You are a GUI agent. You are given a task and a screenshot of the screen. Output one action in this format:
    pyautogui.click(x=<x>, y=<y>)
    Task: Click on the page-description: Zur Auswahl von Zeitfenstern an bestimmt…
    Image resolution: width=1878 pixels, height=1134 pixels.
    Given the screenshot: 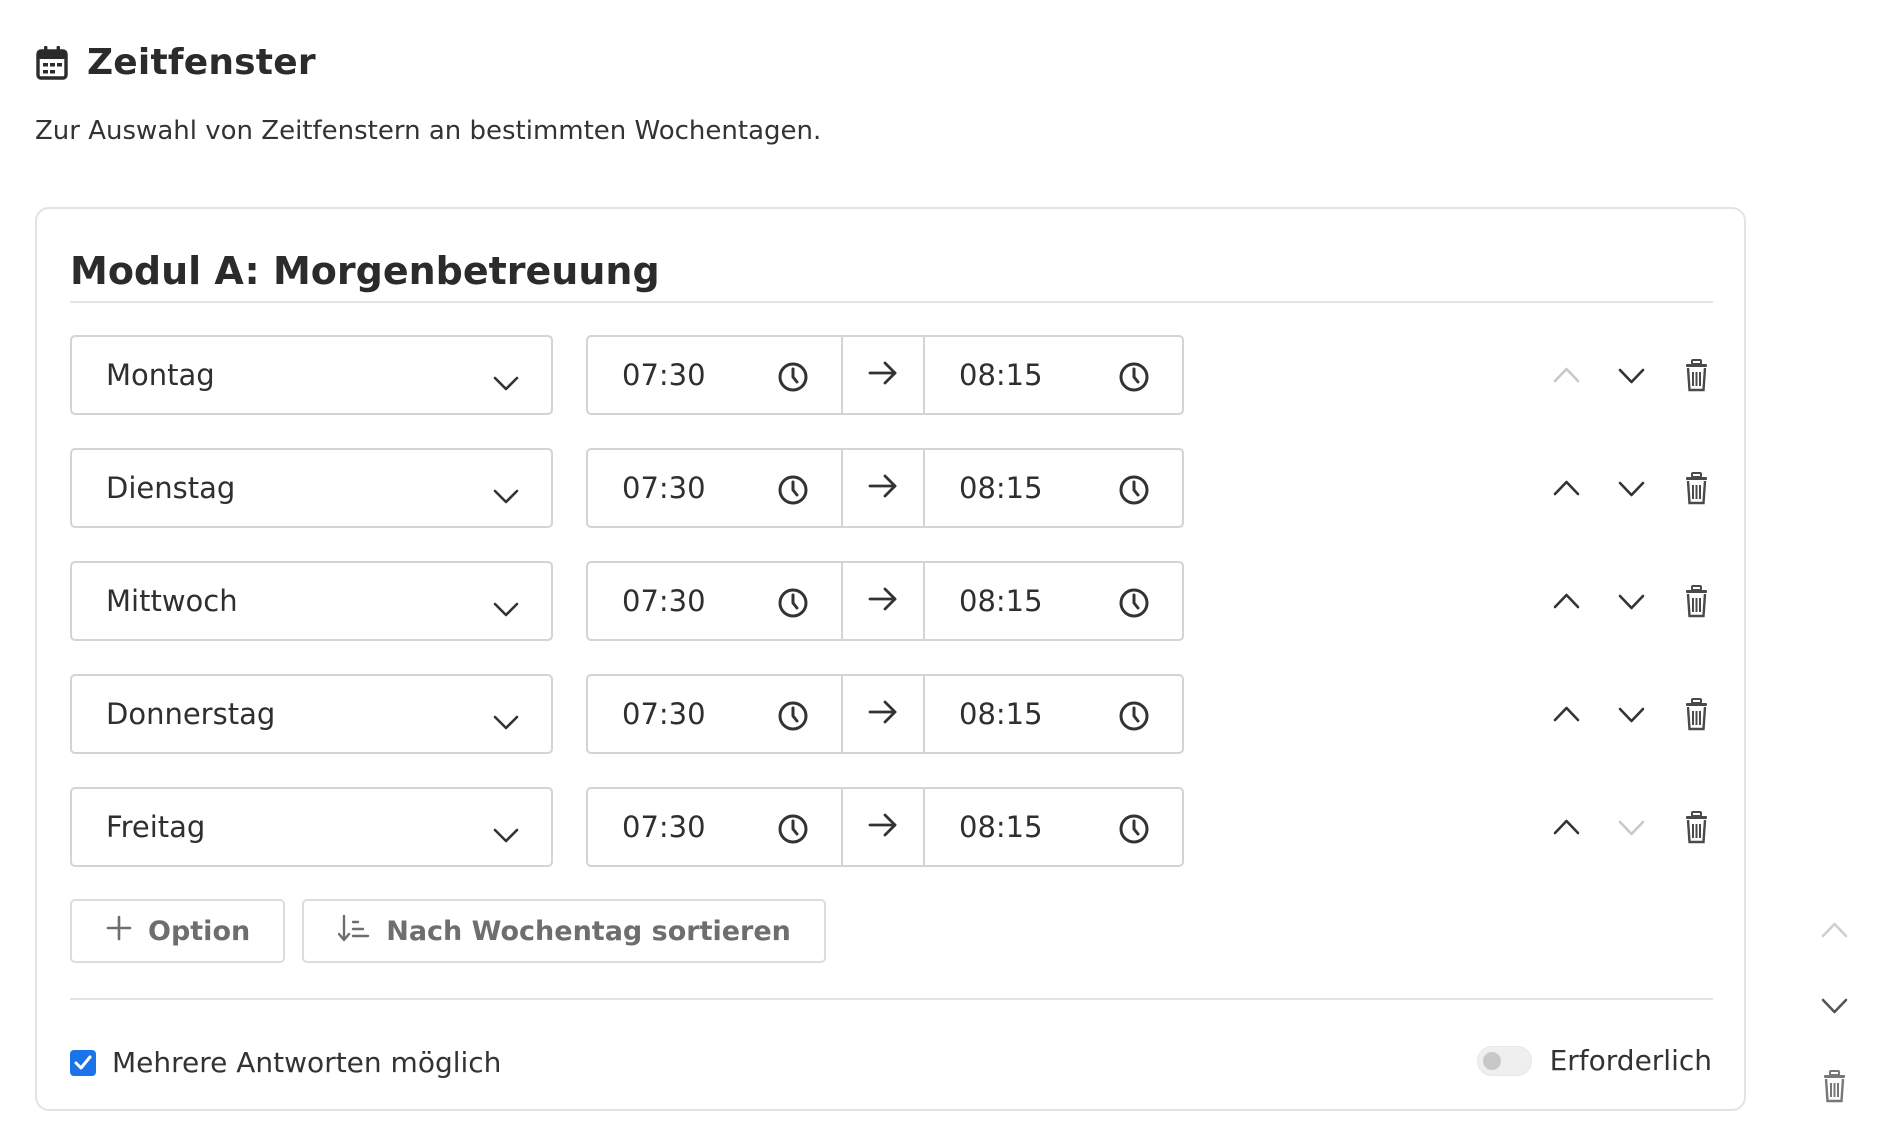 What is the action you would take?
    pyautogui.click(x=428, y=131)
    